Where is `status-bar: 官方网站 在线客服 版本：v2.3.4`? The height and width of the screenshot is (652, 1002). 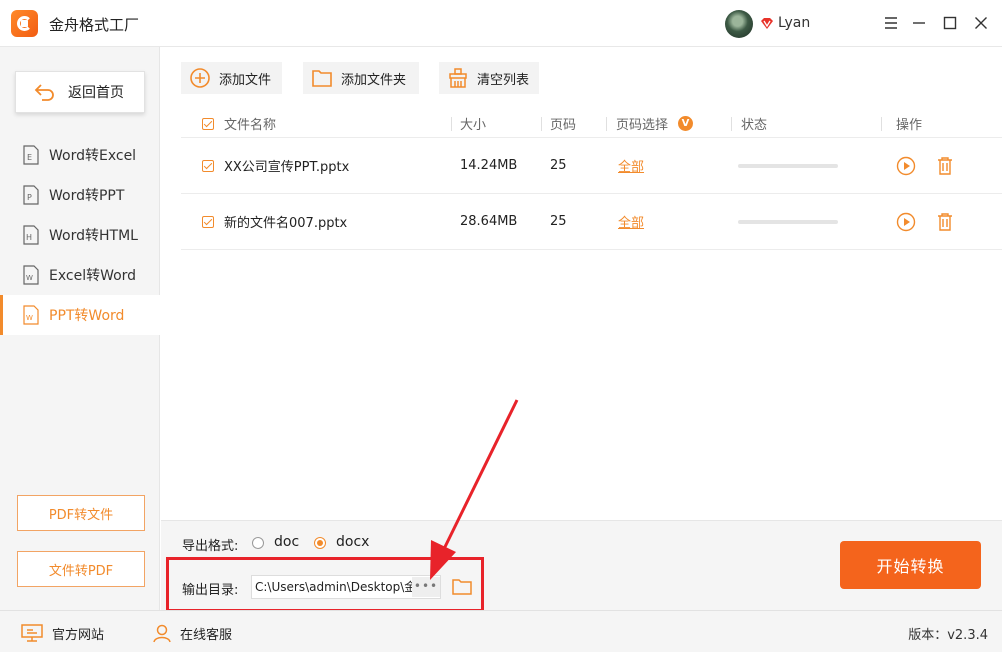
status-bar: 官方网站 在线客服 版本：v2.3.4 is located at coordinates (501, 631).